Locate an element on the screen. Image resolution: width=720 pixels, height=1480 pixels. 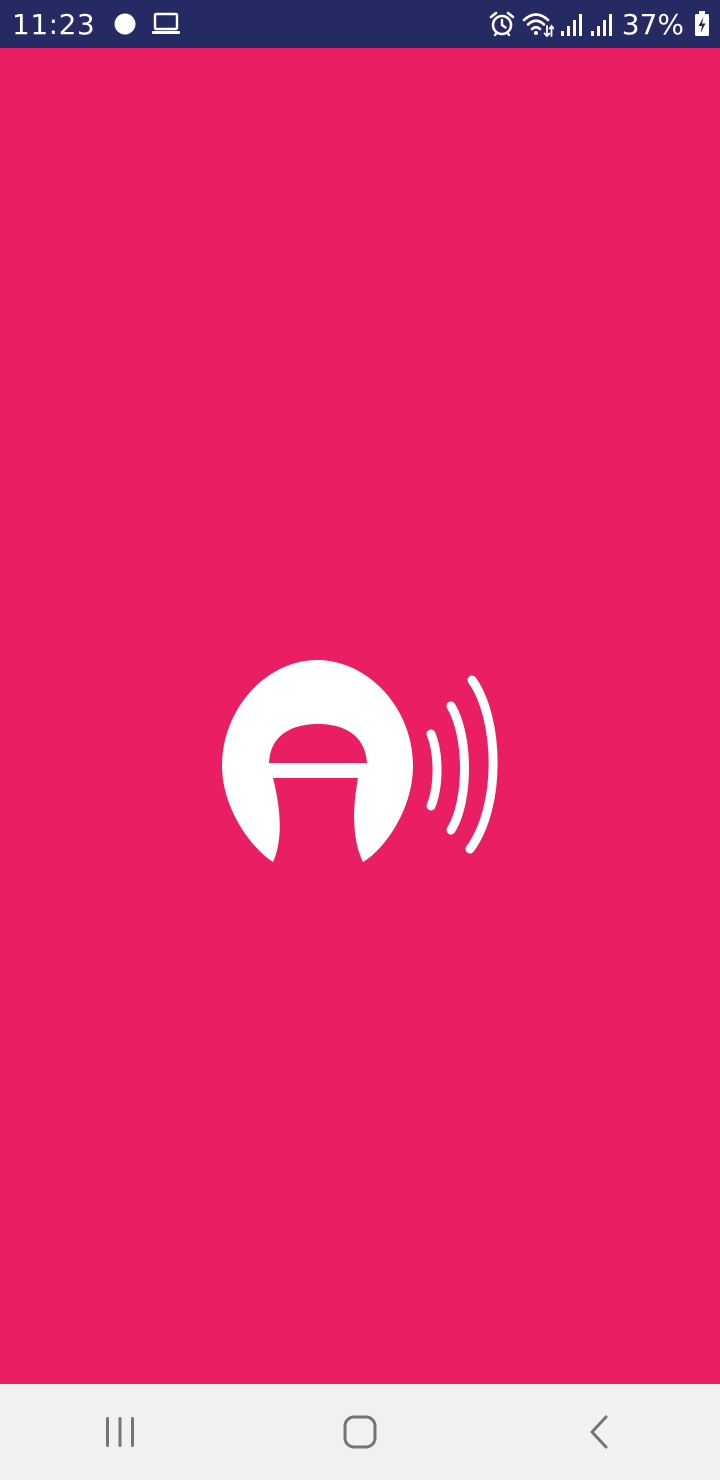
recent-apps-icon is located at coordinates (120, 1432).